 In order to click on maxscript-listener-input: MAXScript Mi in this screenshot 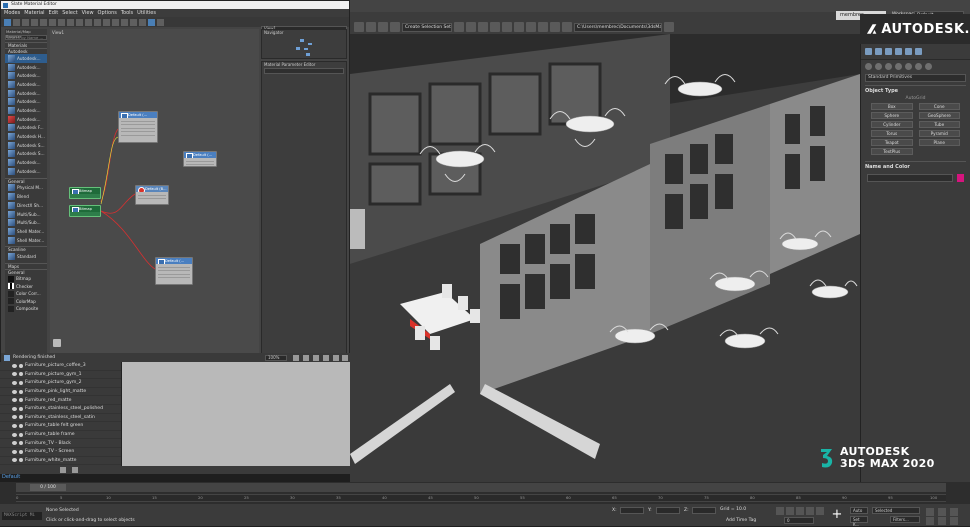, I will do `click(22, 516)`.